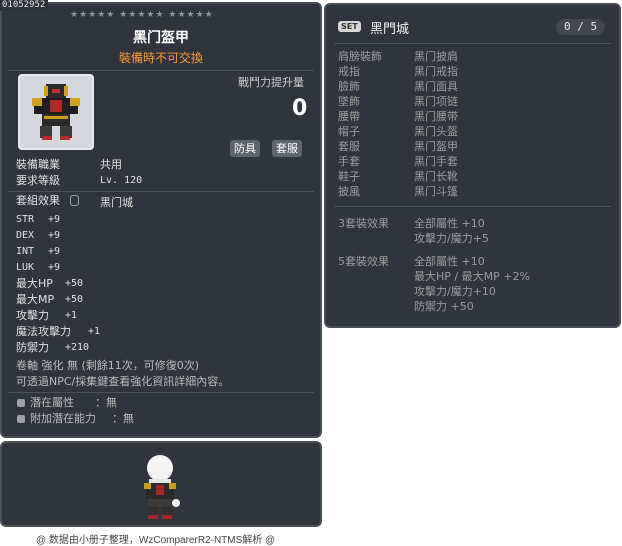  I want to click on set-piece-slot: 套服, so click(349, 146).